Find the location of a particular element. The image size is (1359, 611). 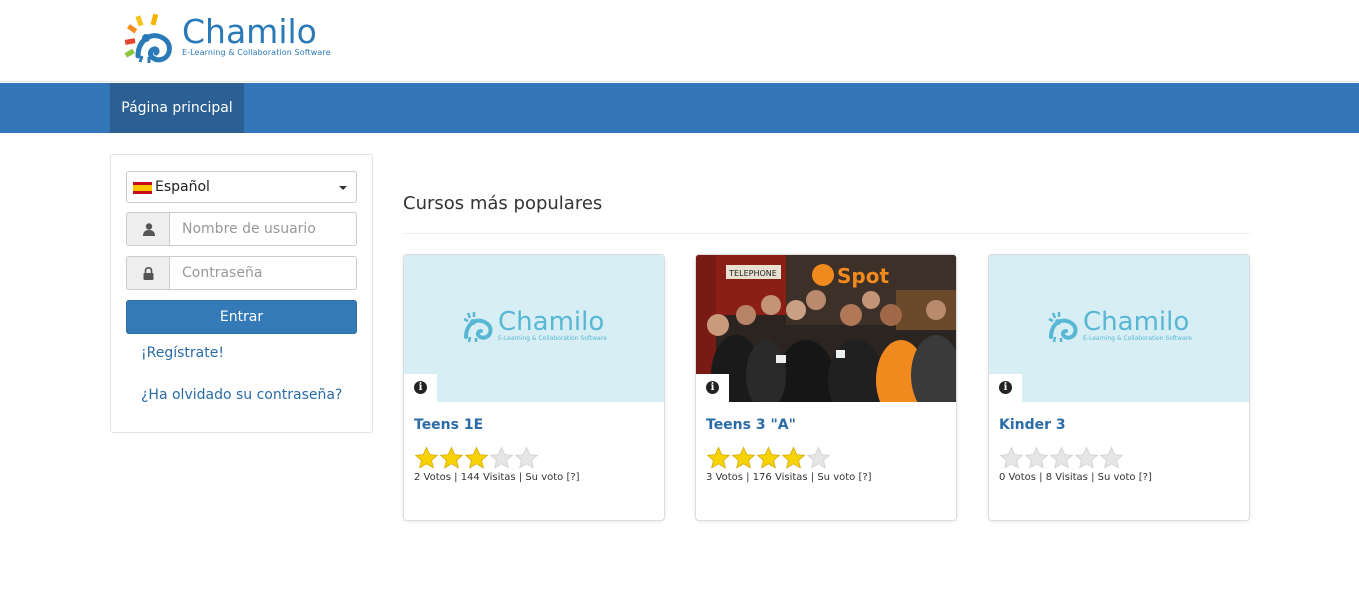

language-select-value: Español is located at coordinates (182, 187).